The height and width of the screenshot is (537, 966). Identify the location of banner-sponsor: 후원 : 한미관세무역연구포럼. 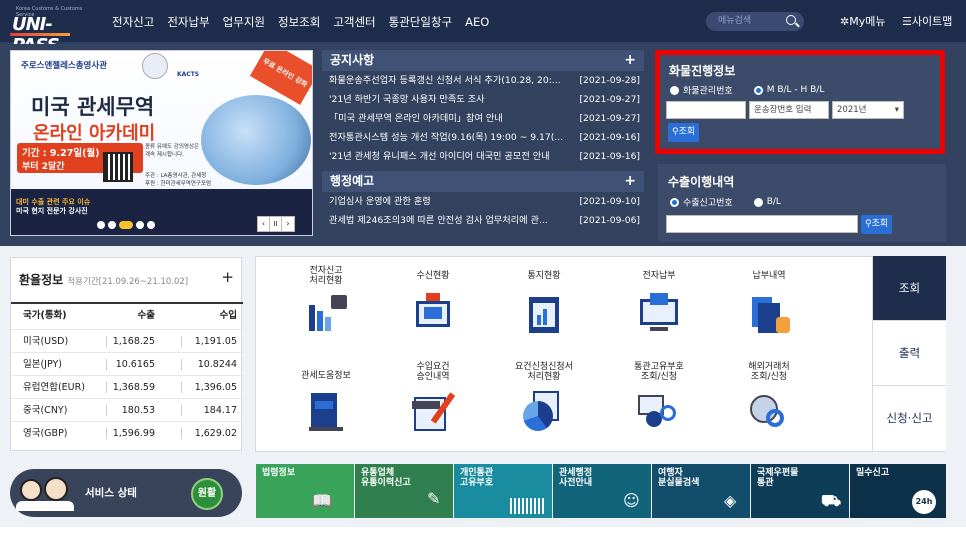
(178, 184).